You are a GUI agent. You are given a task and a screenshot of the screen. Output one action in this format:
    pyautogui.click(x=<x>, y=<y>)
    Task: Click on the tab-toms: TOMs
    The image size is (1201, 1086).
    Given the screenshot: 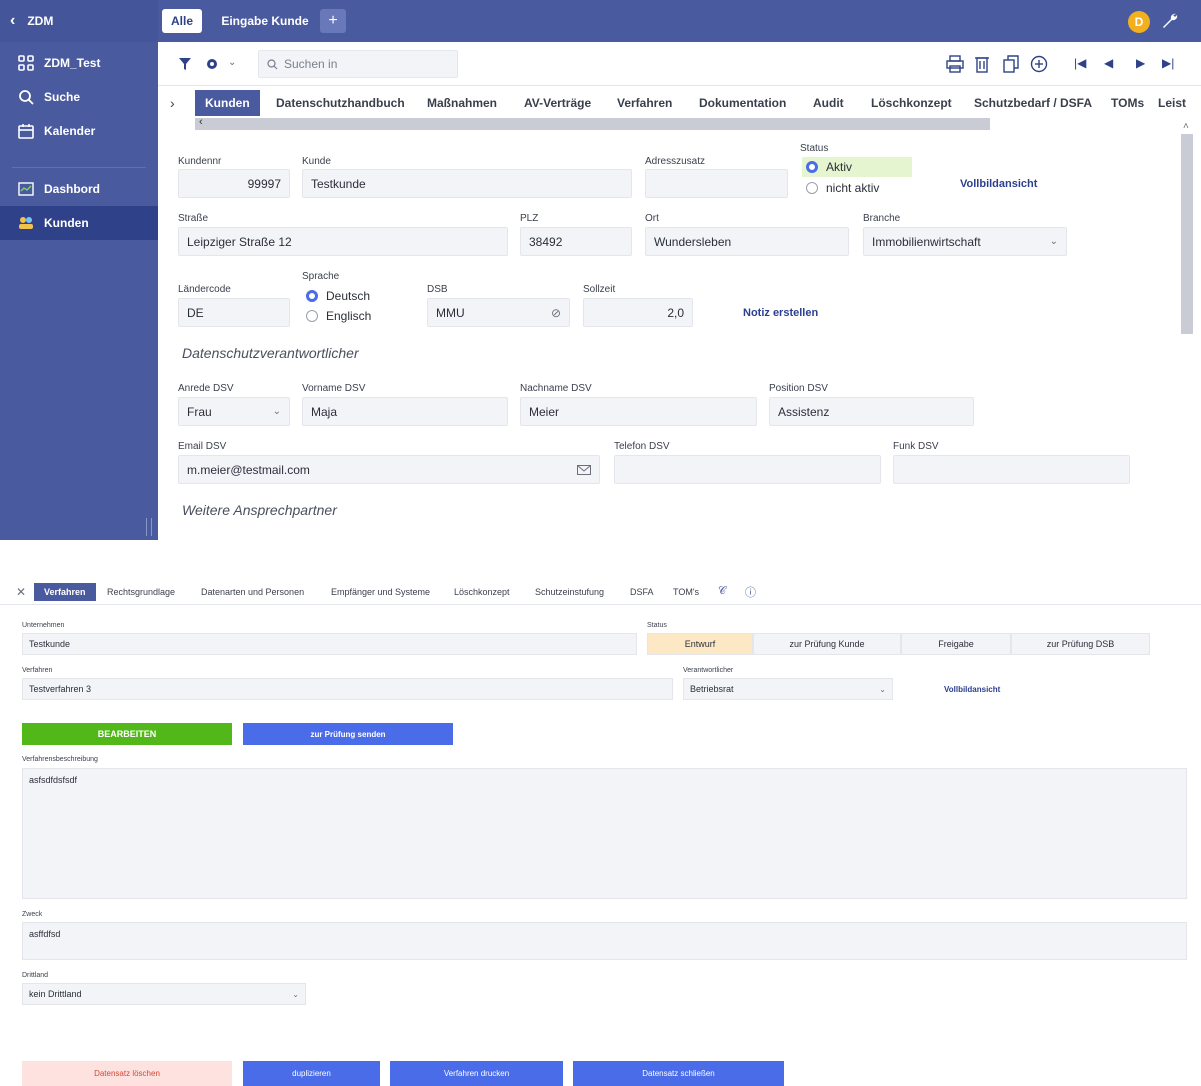 What is the action you would take?
    pyautogui.click(x=1127, y=103)
    